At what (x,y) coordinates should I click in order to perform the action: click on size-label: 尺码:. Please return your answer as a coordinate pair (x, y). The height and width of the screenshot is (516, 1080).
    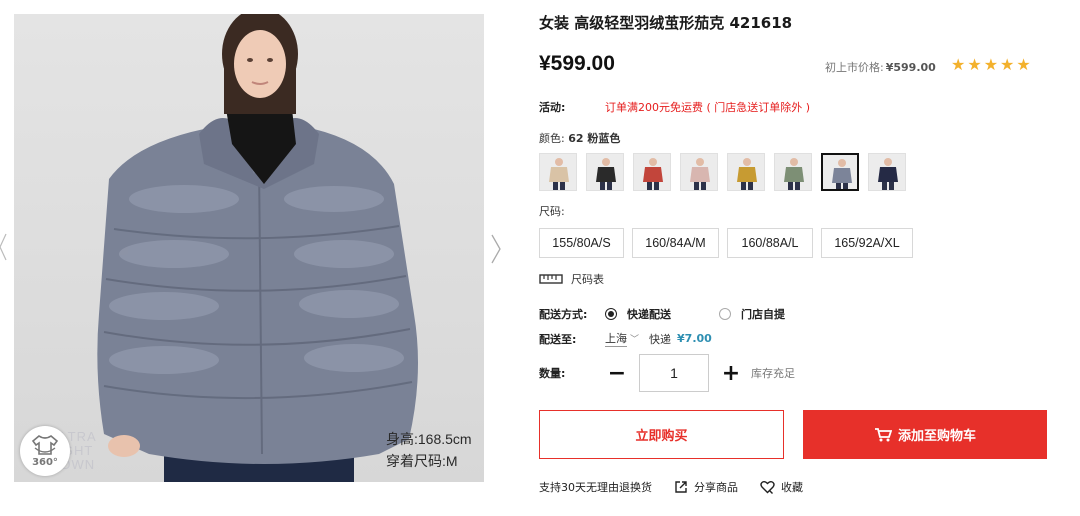
    Looking at the image, I should click on (552, 211).